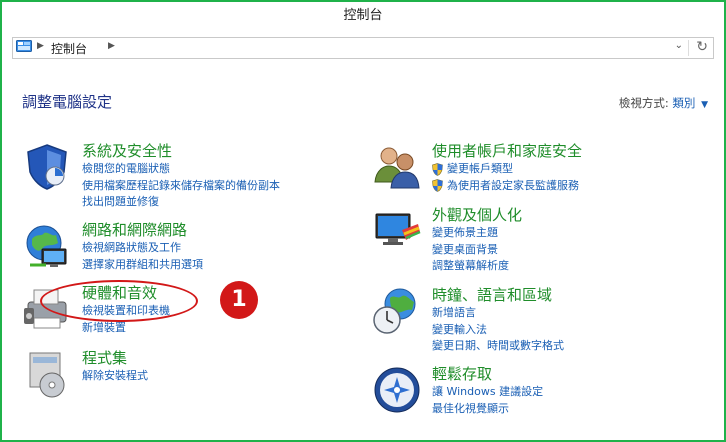 The image size is (726, 442). What do you see at coordinates (557, 374) in the screenshot?
I see `category-title: 輕鬆存取` at bounding box center [557, 374].